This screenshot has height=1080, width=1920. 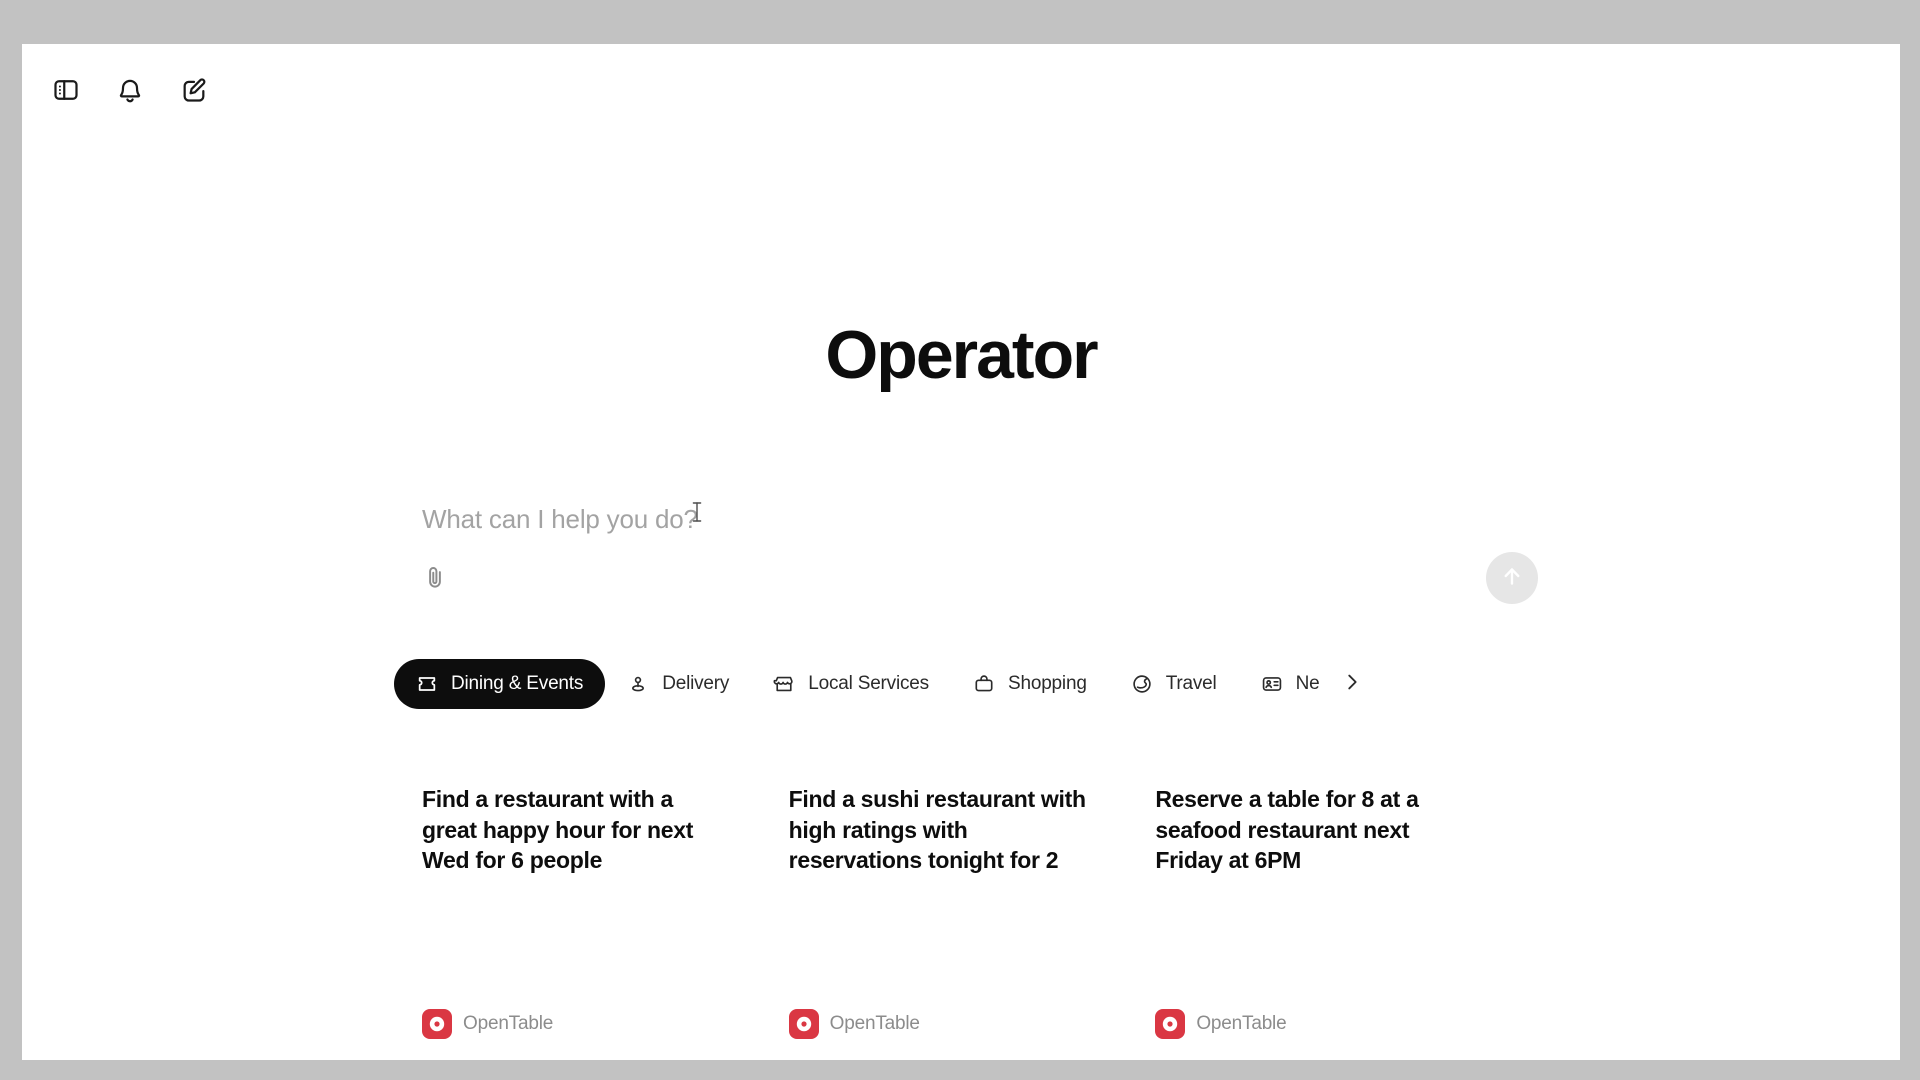 I want to click on storefront-icon, so click(x=784, y=684).